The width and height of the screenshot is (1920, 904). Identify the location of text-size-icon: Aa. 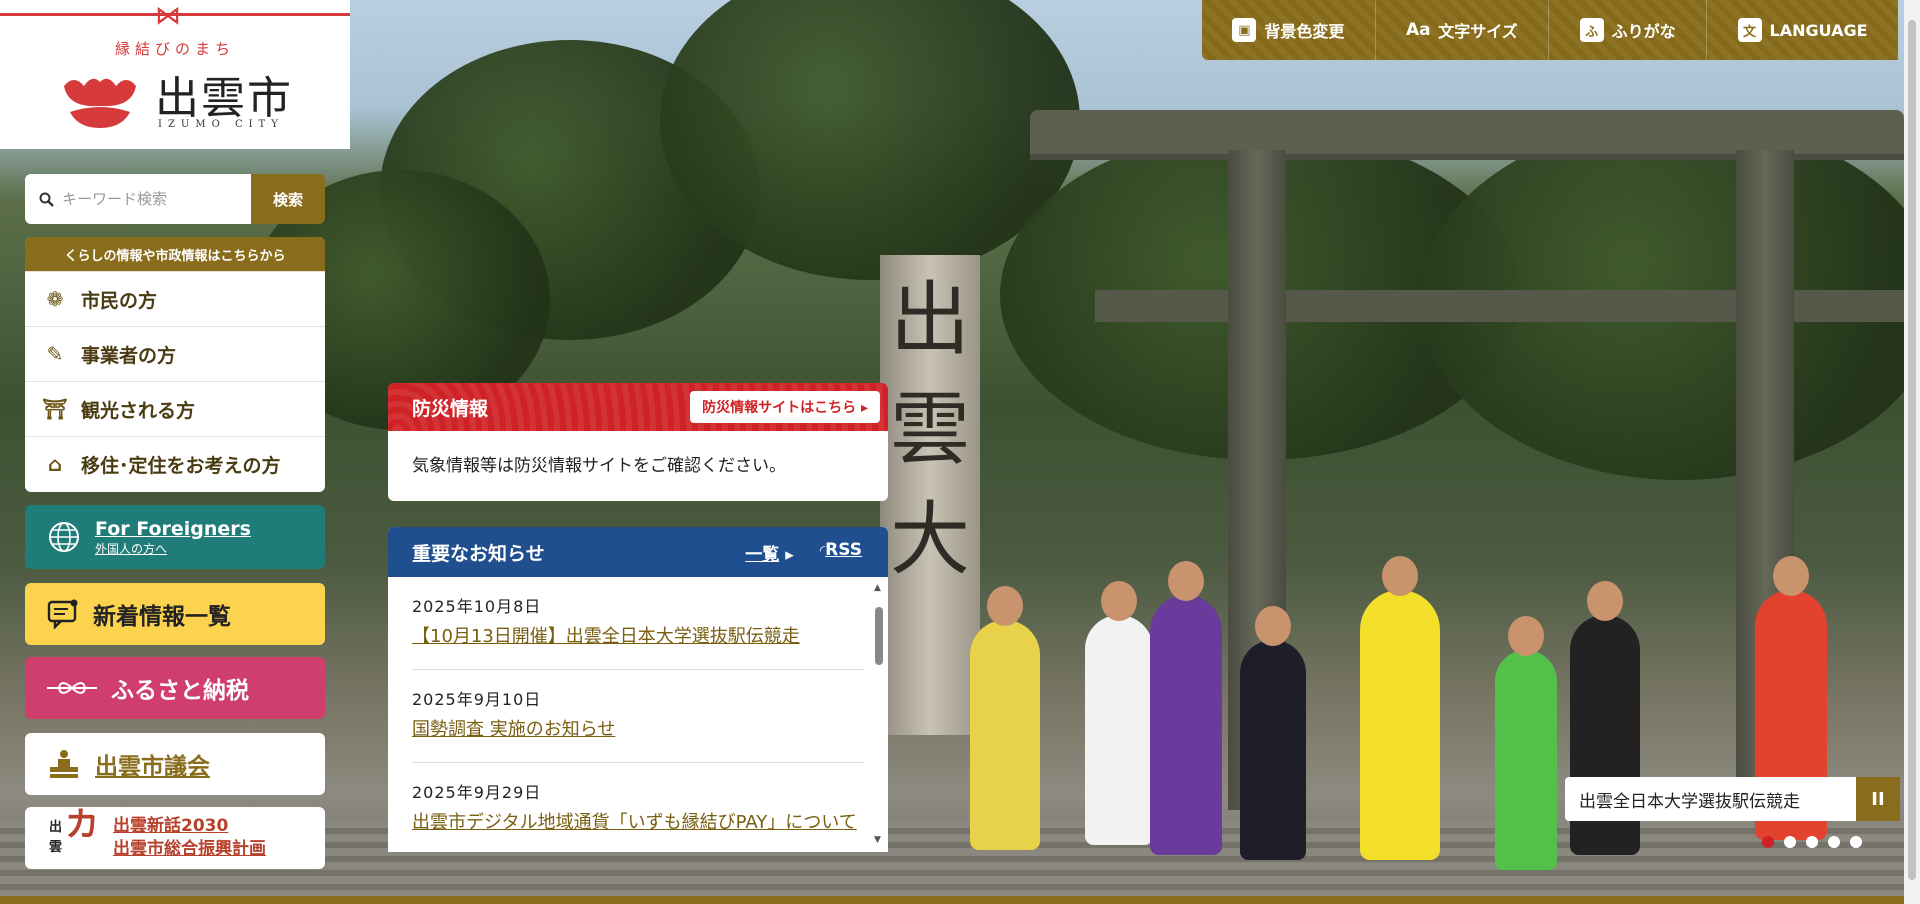
(1418, 30).